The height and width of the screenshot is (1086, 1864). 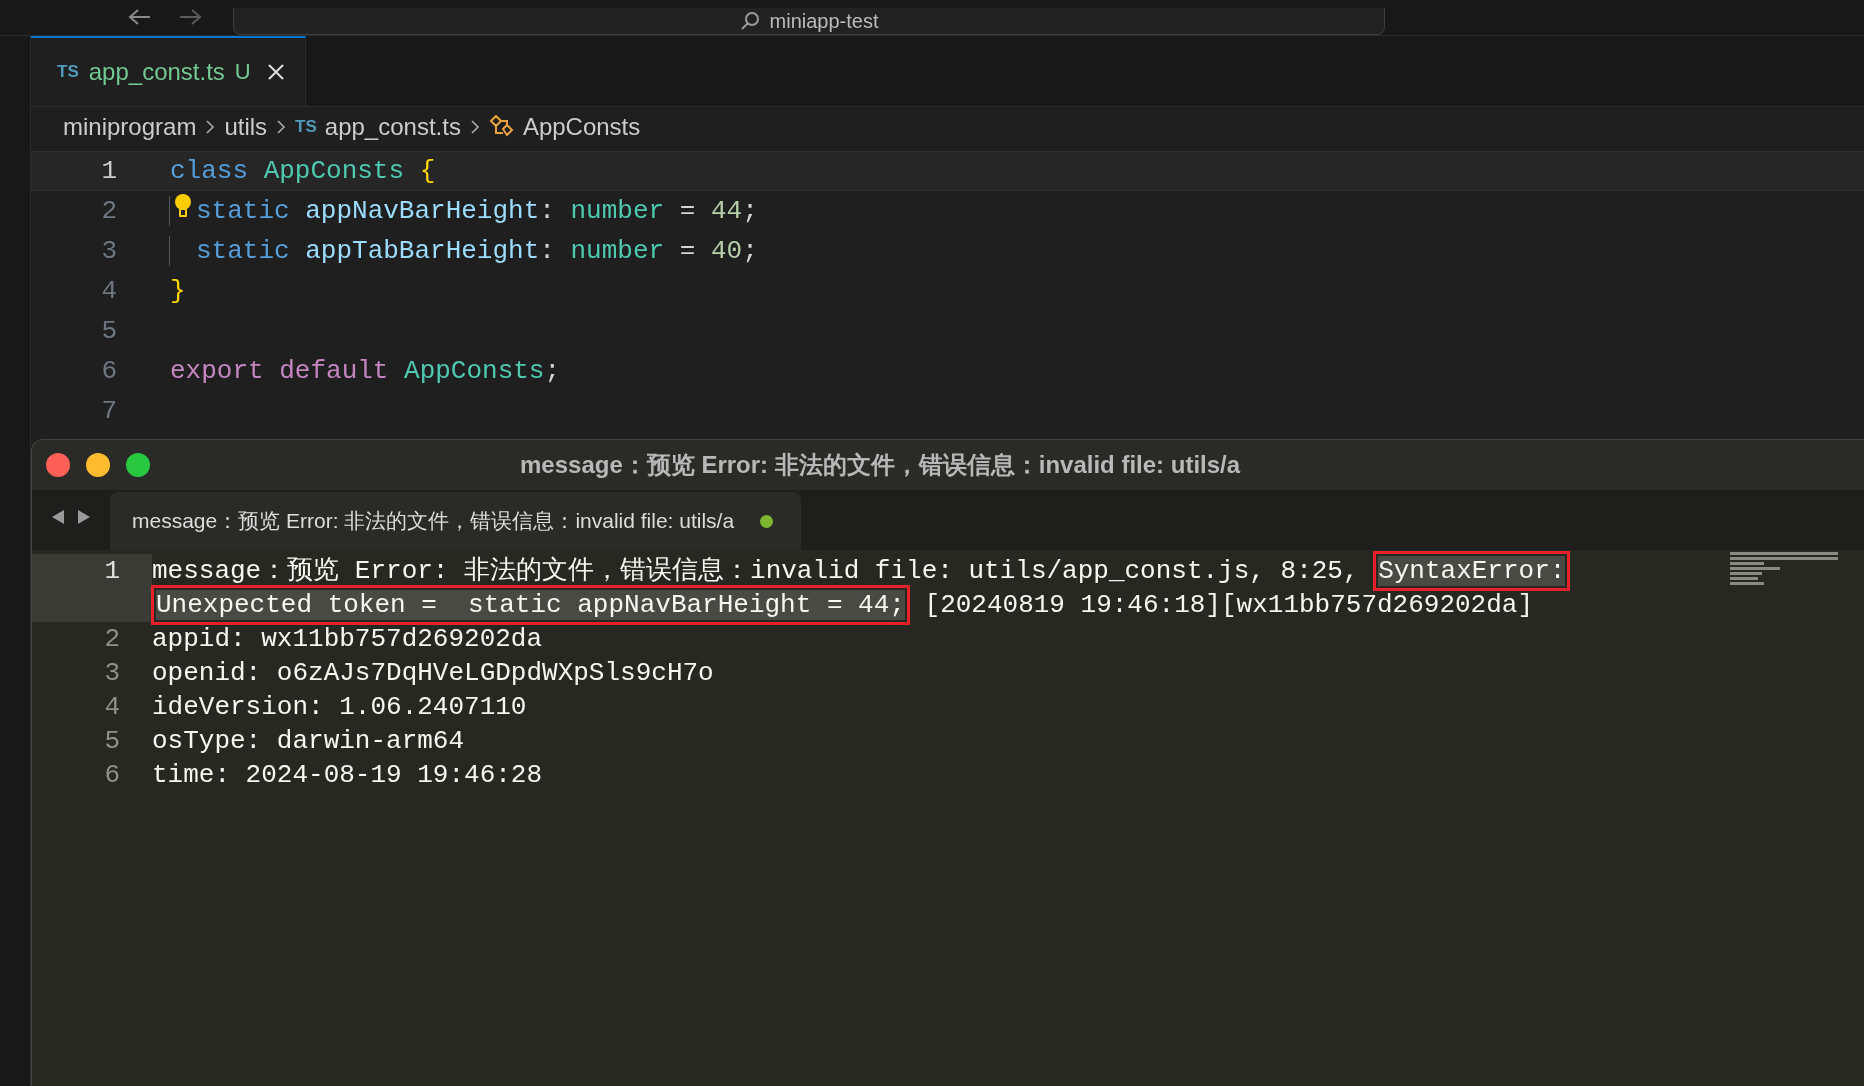 What do you see at coordinates (191, 17) in the screenshot?
I see `forward-arrow-icon` at bounding box center [191, 17].